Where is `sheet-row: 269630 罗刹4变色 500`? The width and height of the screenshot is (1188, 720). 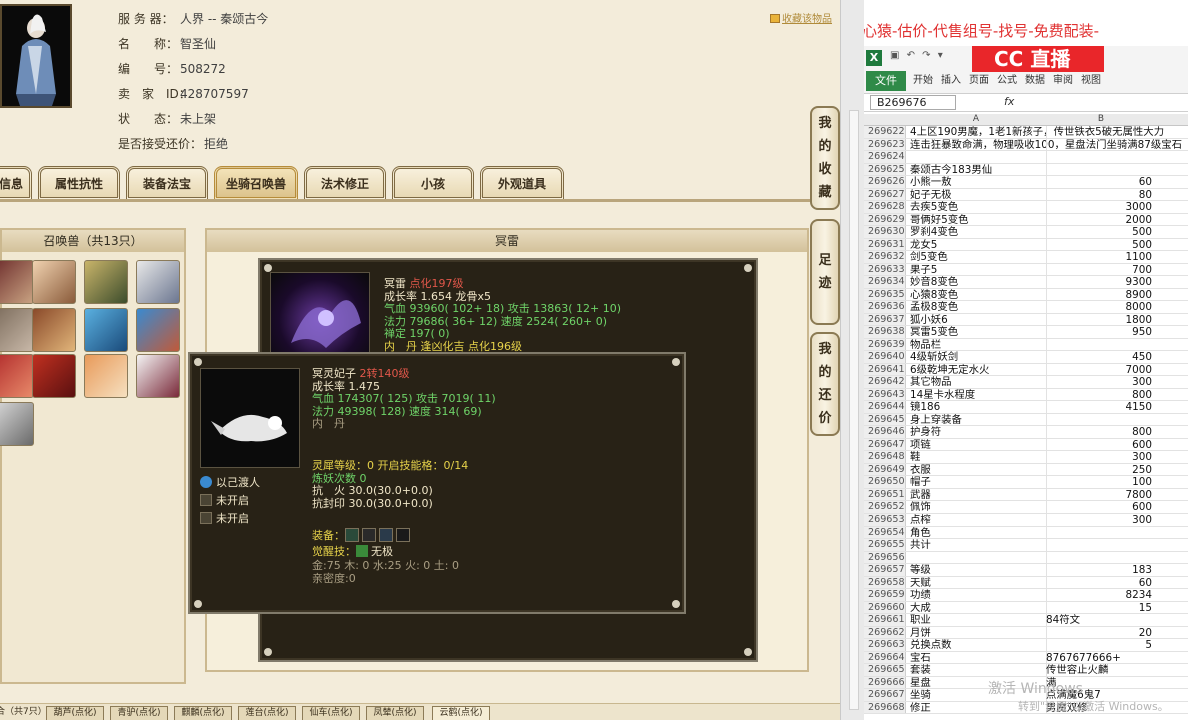 sheet-row: 269630 罗刹4变色 500 is located at coordinates (1026, 232).